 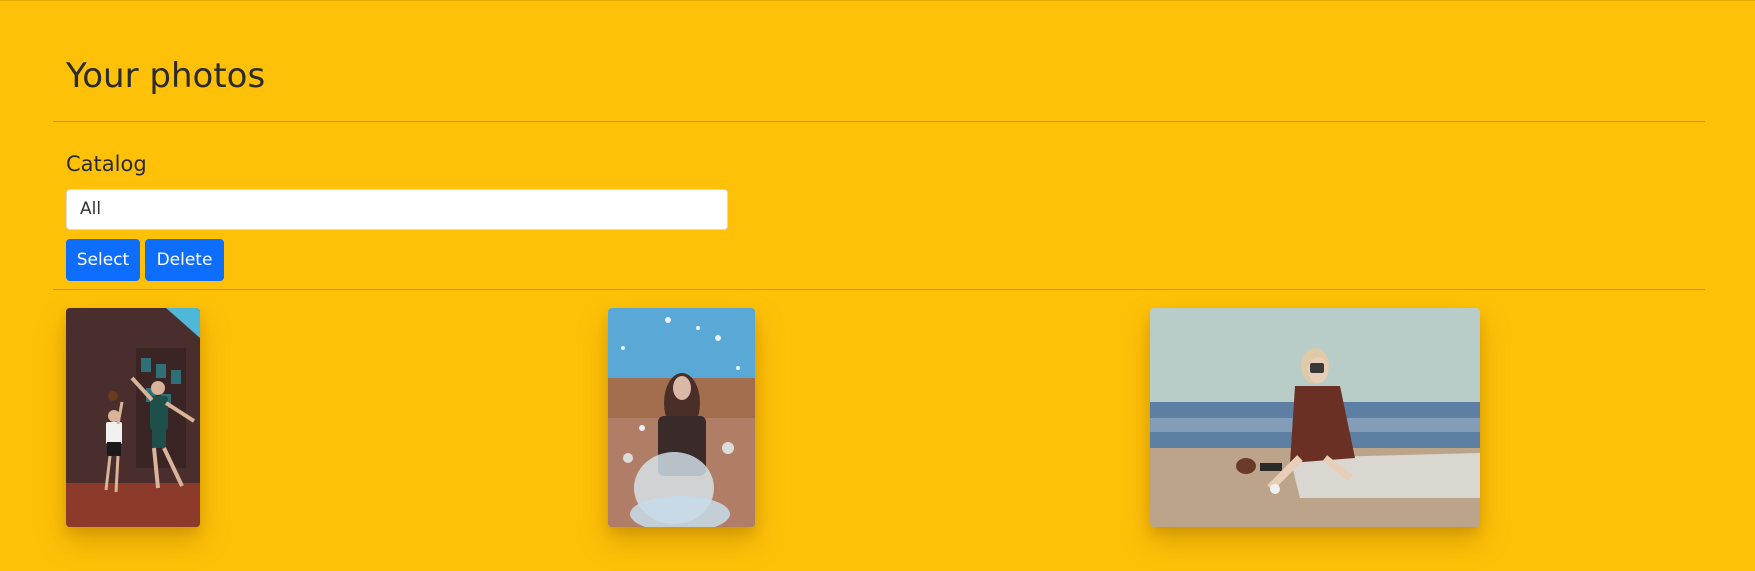 What do you see at coordinates (879, 289) in the screenshot?
I see `divider-bottom` at bounding box center [879, 289].